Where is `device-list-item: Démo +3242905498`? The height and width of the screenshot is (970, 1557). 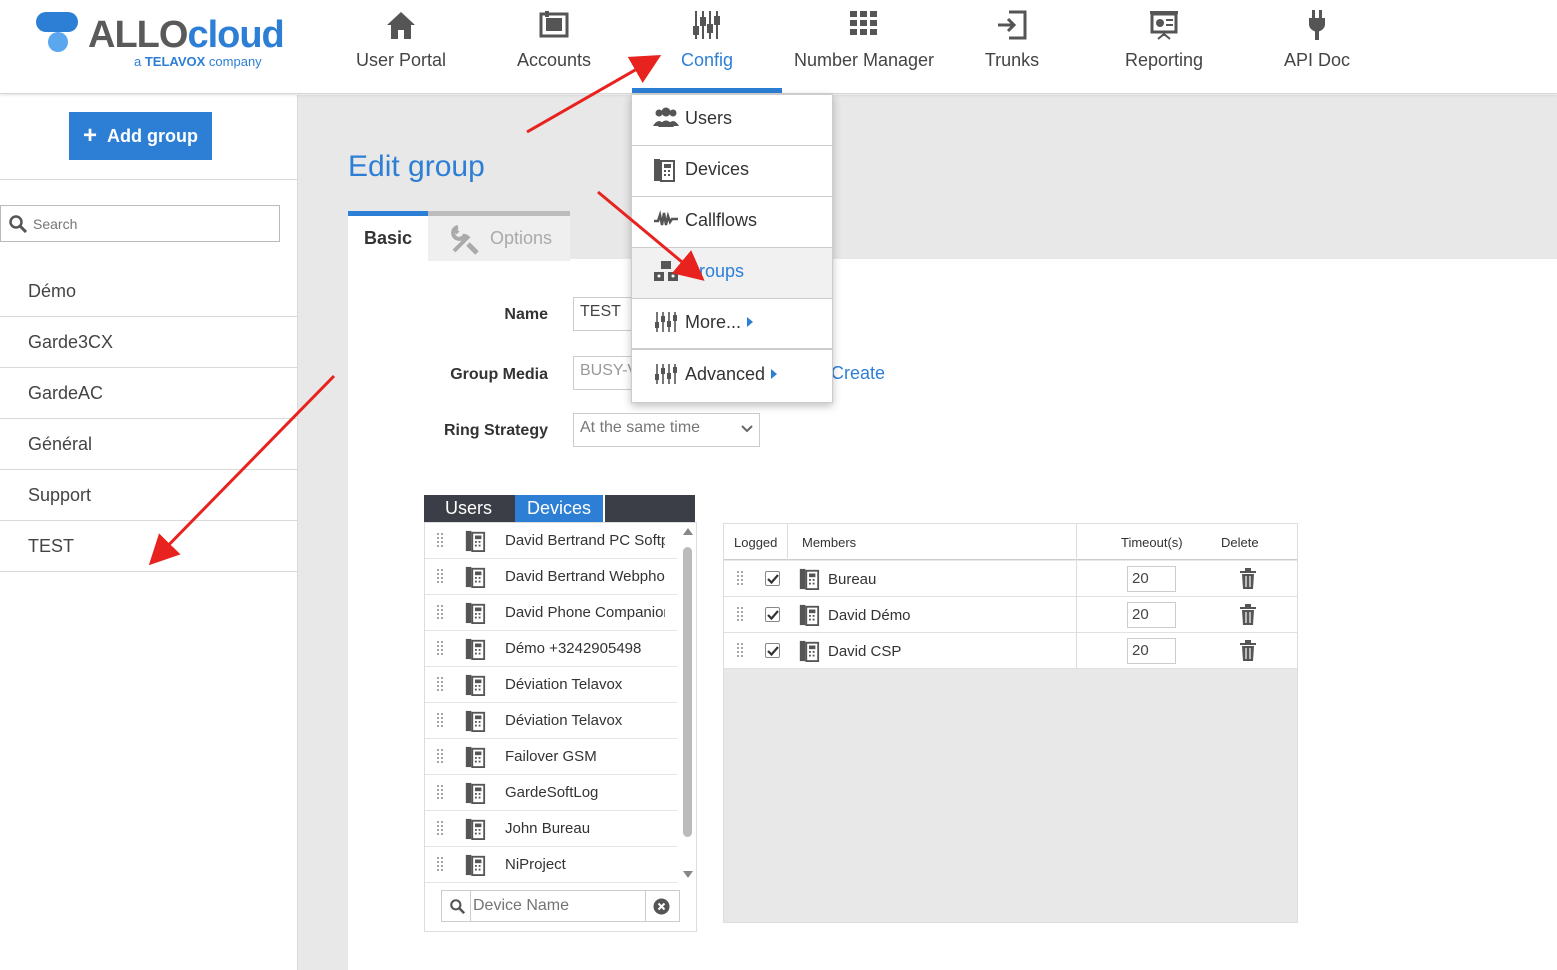 device-list-item: Démo +3242905498 is located at coordinates (551, 649).